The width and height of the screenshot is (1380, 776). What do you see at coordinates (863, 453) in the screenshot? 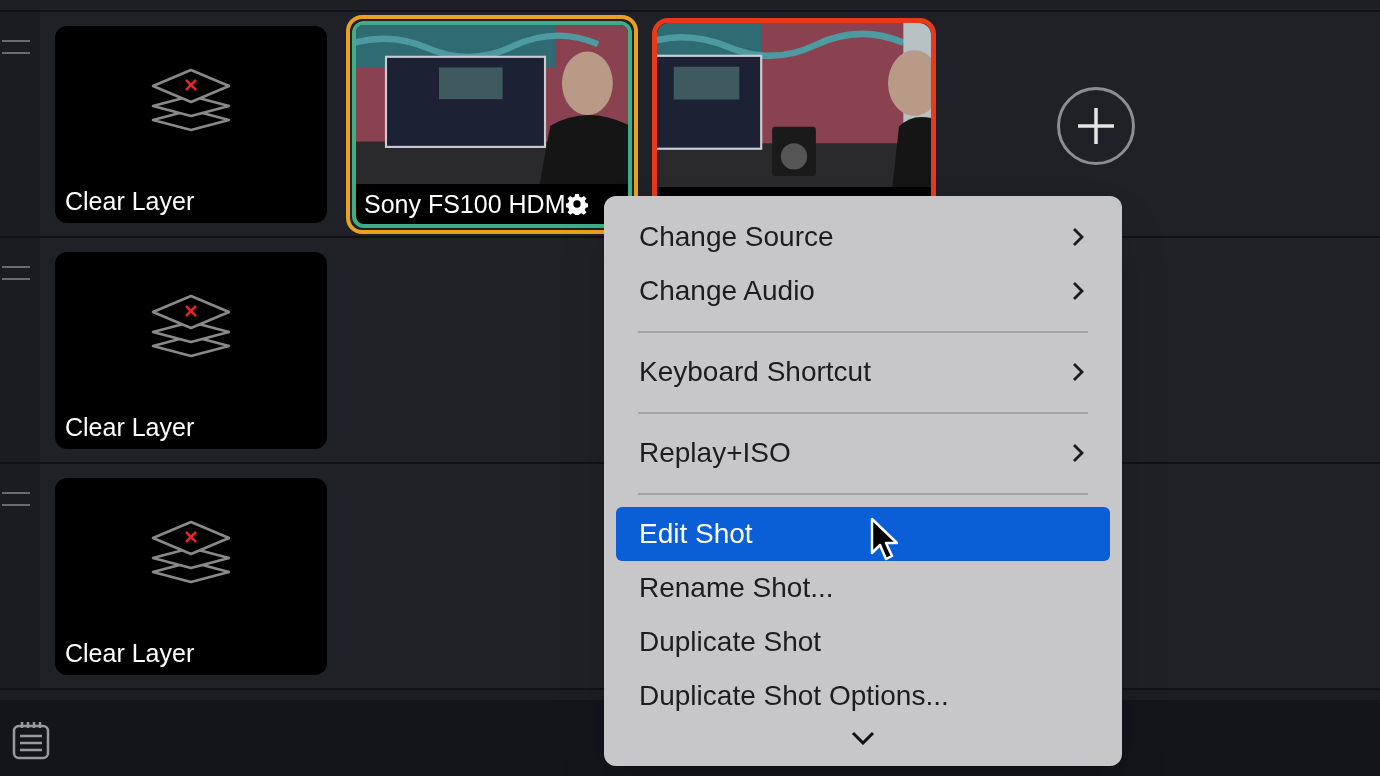
I see `menu-item: Replay+ISO` at bounding box center [863, 453].